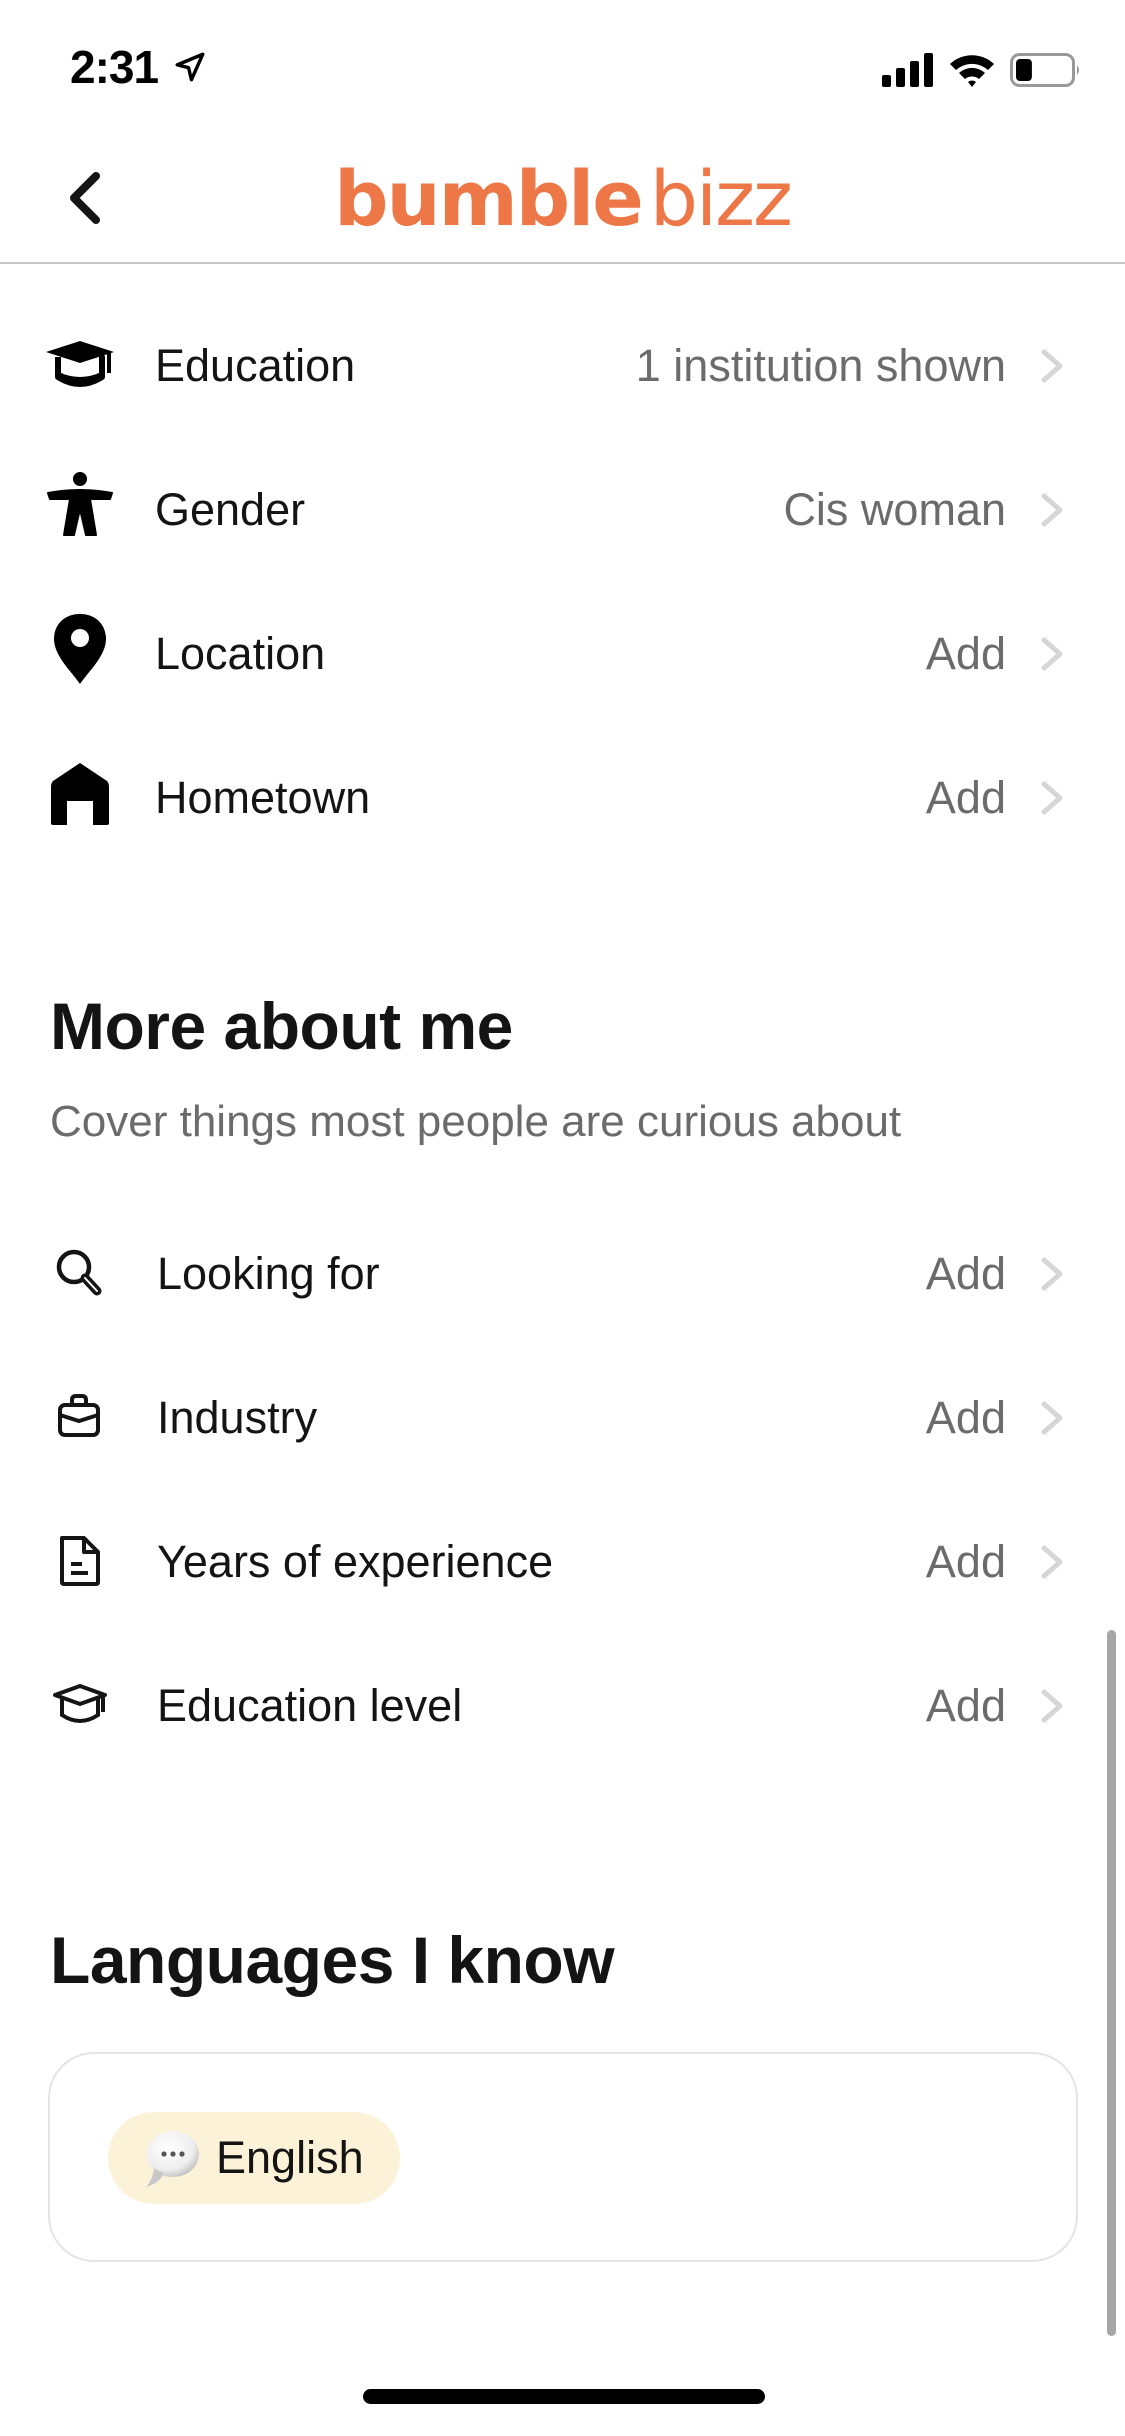 This screenshot has width=1125, height=2436. I want to click on row-industry: Industry Add, so click(550, 1417).